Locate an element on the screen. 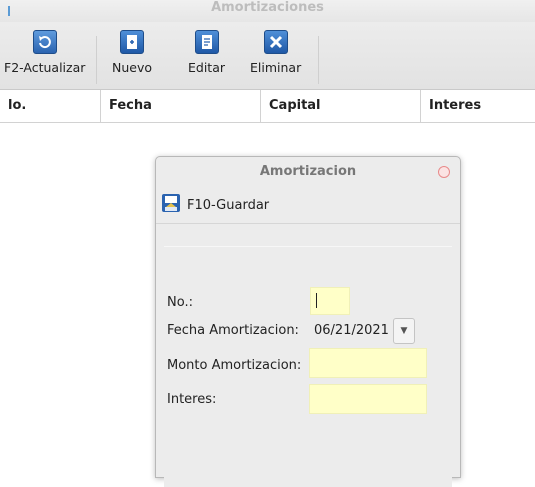 This screenshot has height=487, width=535. window-title-bar: Amortizaciones is located at coordinates (267, 11).